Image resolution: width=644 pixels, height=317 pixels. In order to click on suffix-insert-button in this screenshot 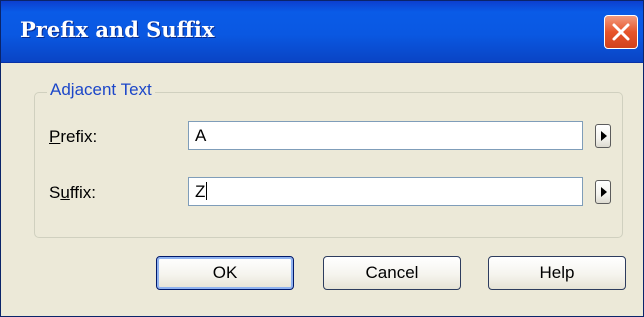, I will do `click(603, 192)`.